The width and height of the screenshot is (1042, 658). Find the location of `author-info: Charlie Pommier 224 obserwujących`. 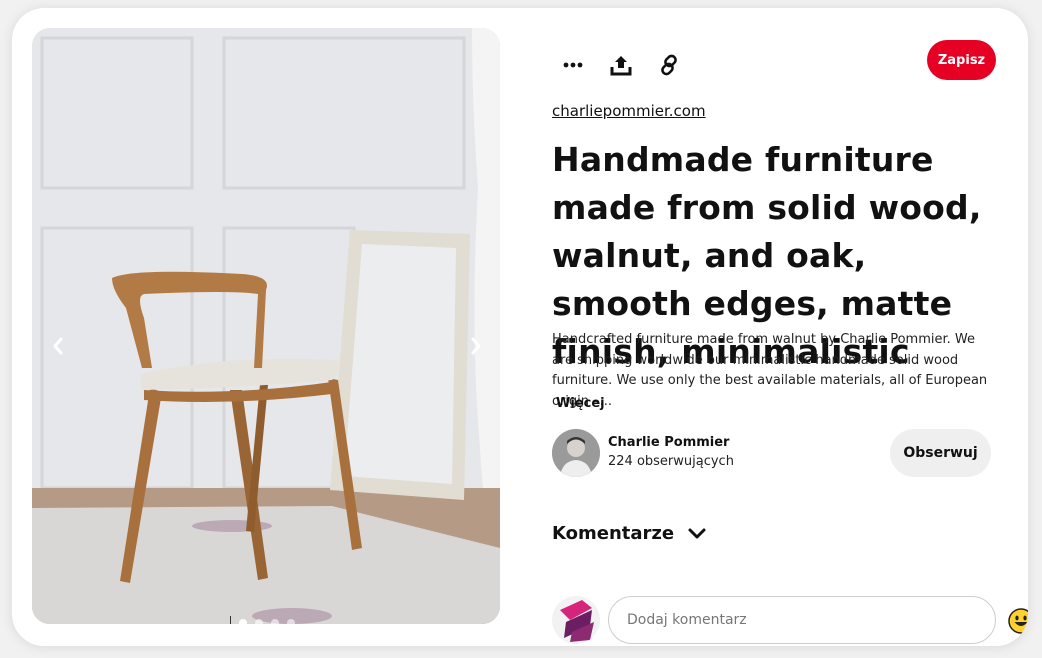

author-info: Charlie Pommier 224 obserwujących is located at coordinates (671, 453).